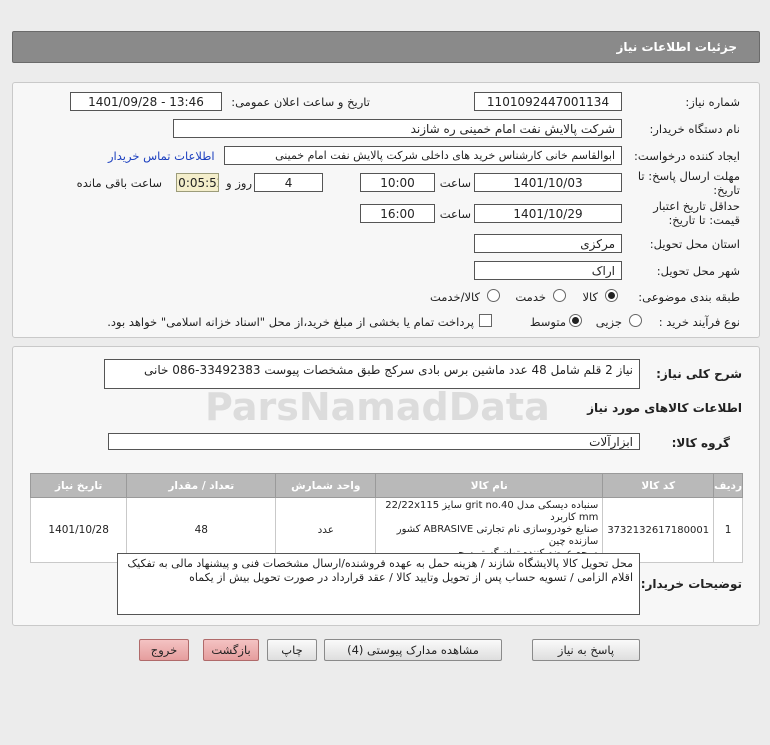 This screenshot has width=770, height=745. I want to click on col-unit: واحد شمارش, so click(326, 485).